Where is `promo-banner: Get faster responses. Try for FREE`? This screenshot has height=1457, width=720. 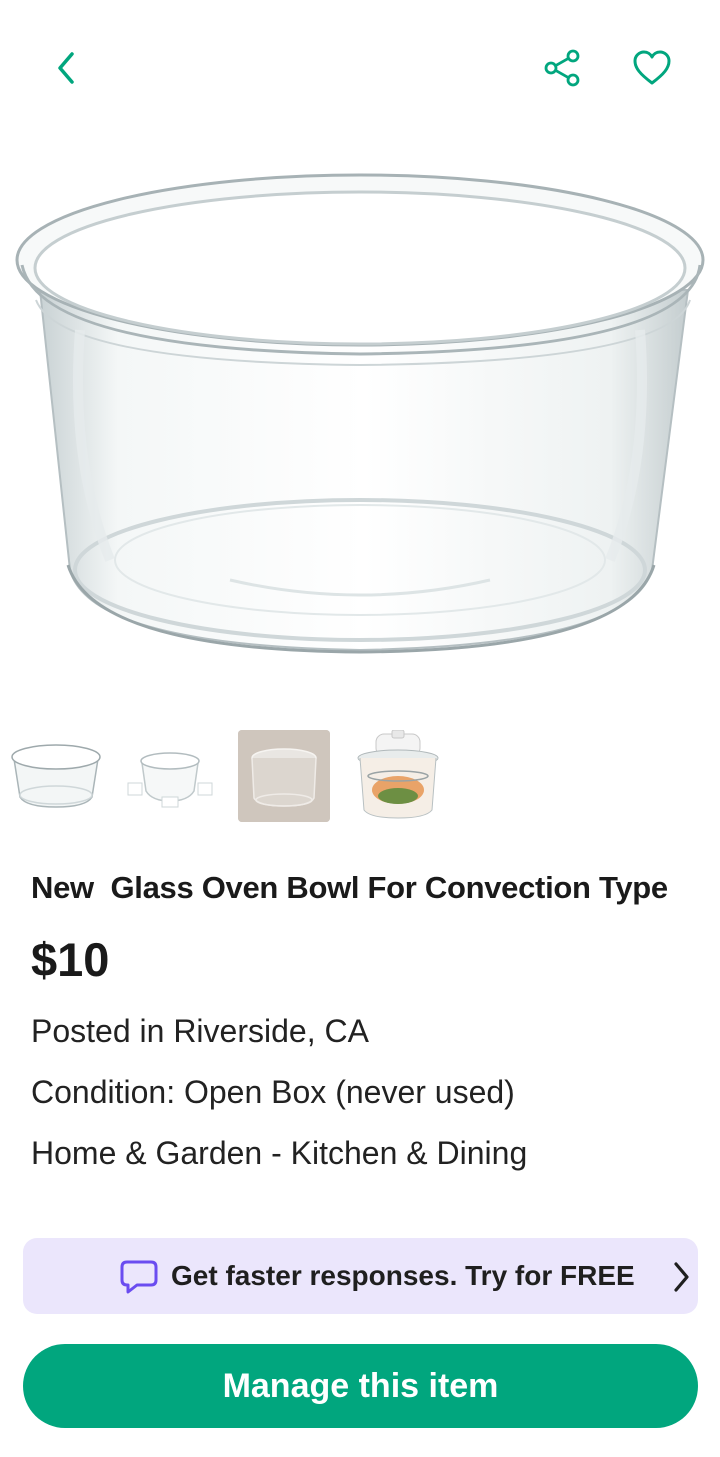
promo-banner: Get faster responses. Try for FREE is located at coordinates (360, 1276).